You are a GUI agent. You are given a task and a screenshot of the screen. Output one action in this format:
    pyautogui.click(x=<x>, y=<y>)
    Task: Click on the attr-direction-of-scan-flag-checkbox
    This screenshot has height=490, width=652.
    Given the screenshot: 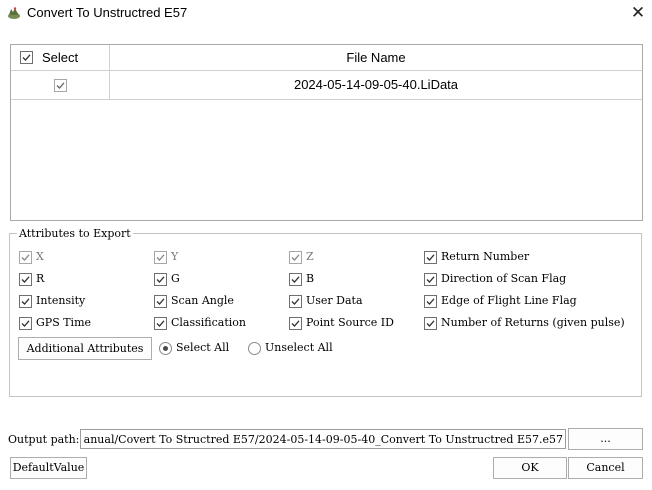 What is the action you would take?
    pyautogui.click(x=430, y=279)
    